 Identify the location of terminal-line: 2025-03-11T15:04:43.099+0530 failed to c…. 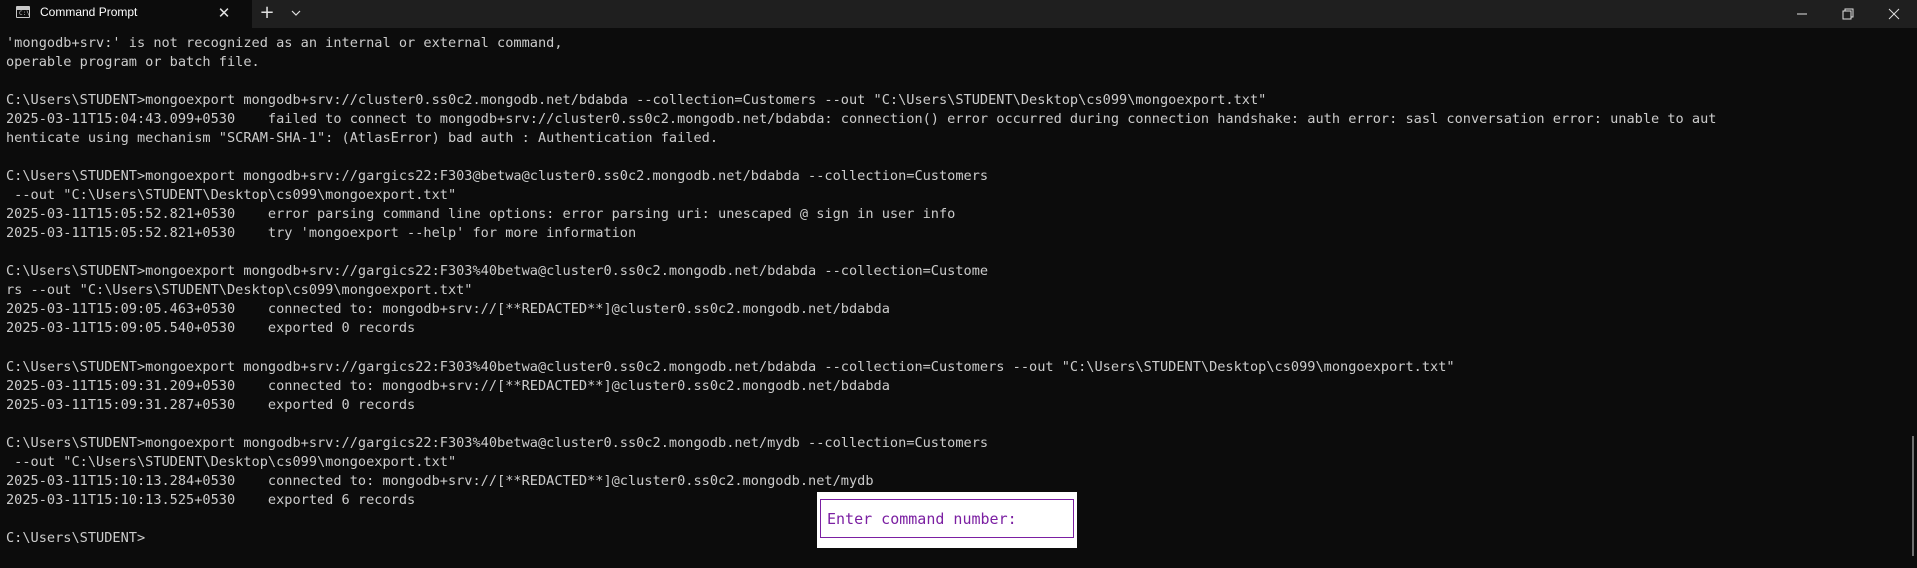
(861, 119).